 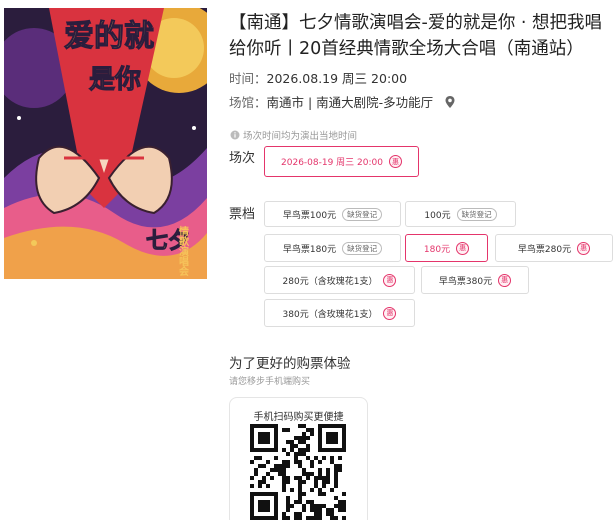 I want to click on info-icon, so click(x=235, y=135).